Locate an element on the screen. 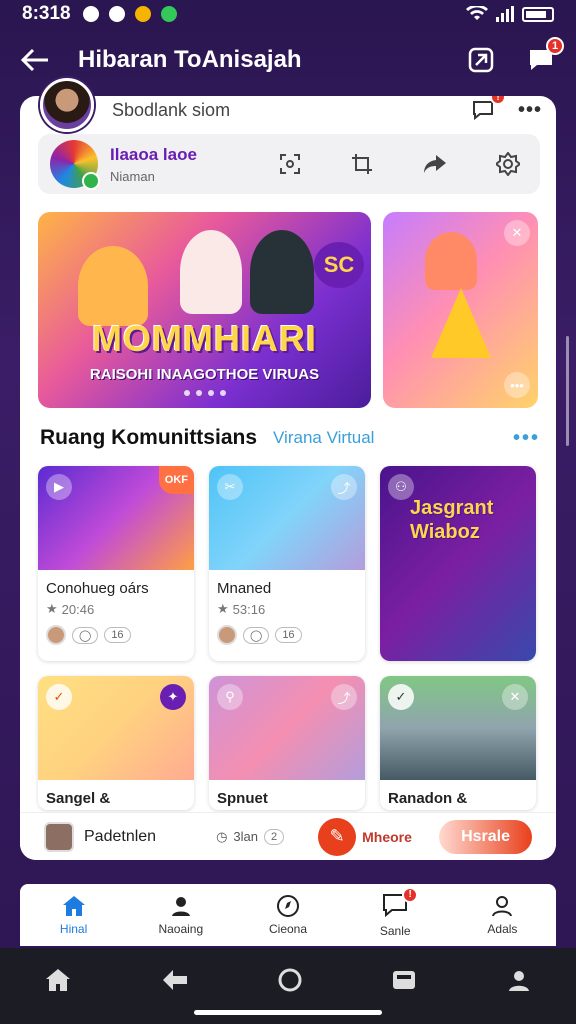 This screenshot has width=576, height=1024. settings-icon is located at coordinates (508, 164).